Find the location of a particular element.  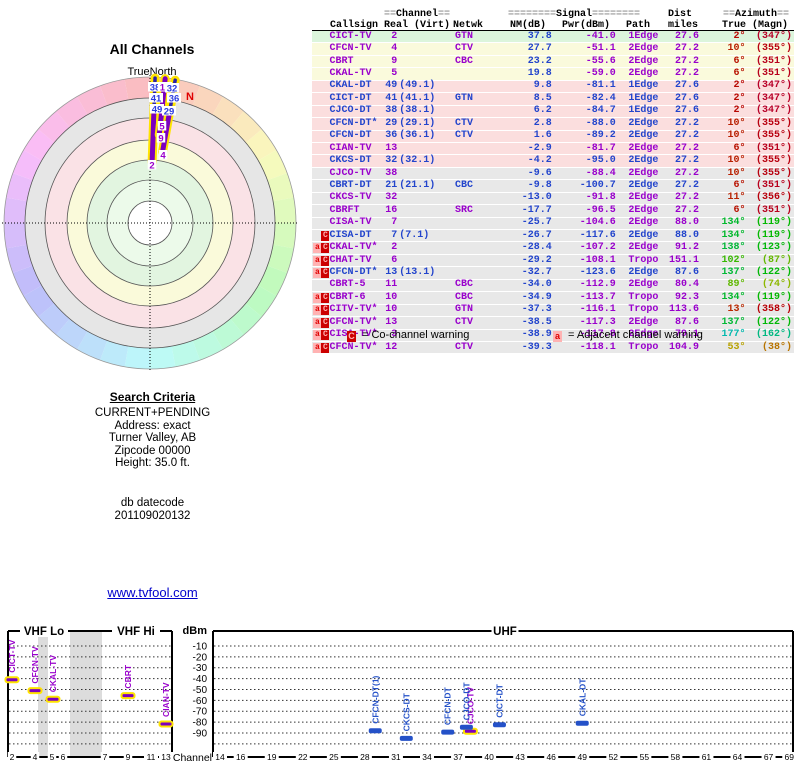

cell-pwr: -41.0 is located at coordinates (600, 36).